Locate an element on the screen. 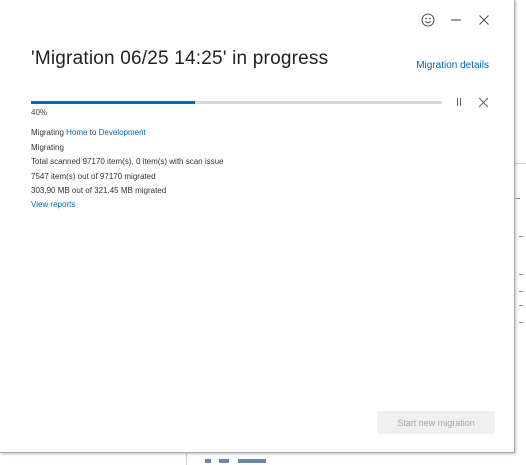  cancel-icon is located at coordinates (483, 102).